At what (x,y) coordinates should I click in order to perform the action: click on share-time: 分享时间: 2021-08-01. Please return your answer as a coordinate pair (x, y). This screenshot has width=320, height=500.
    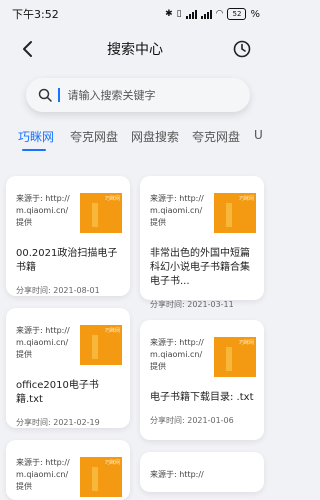
    Looking at the image, I should click on (58, 290).